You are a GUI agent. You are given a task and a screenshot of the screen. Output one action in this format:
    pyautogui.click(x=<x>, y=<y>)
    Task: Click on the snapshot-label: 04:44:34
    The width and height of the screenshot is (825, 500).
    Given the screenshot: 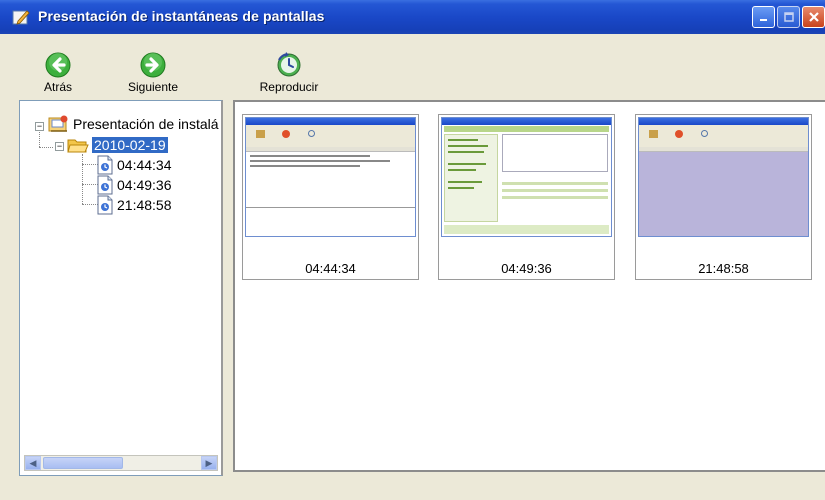 What is the action you would take?
    pyautogui.click(x=144, y=165)
    